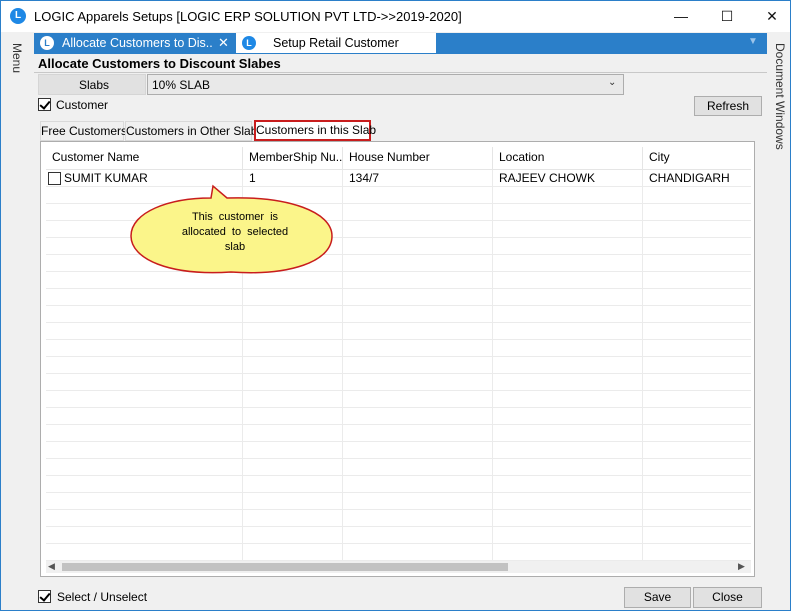  What do you see at coordinates (83, 131) in the screenshot?
I see `tab-free-customers: Free Customers` at bounding box center [83, 131].